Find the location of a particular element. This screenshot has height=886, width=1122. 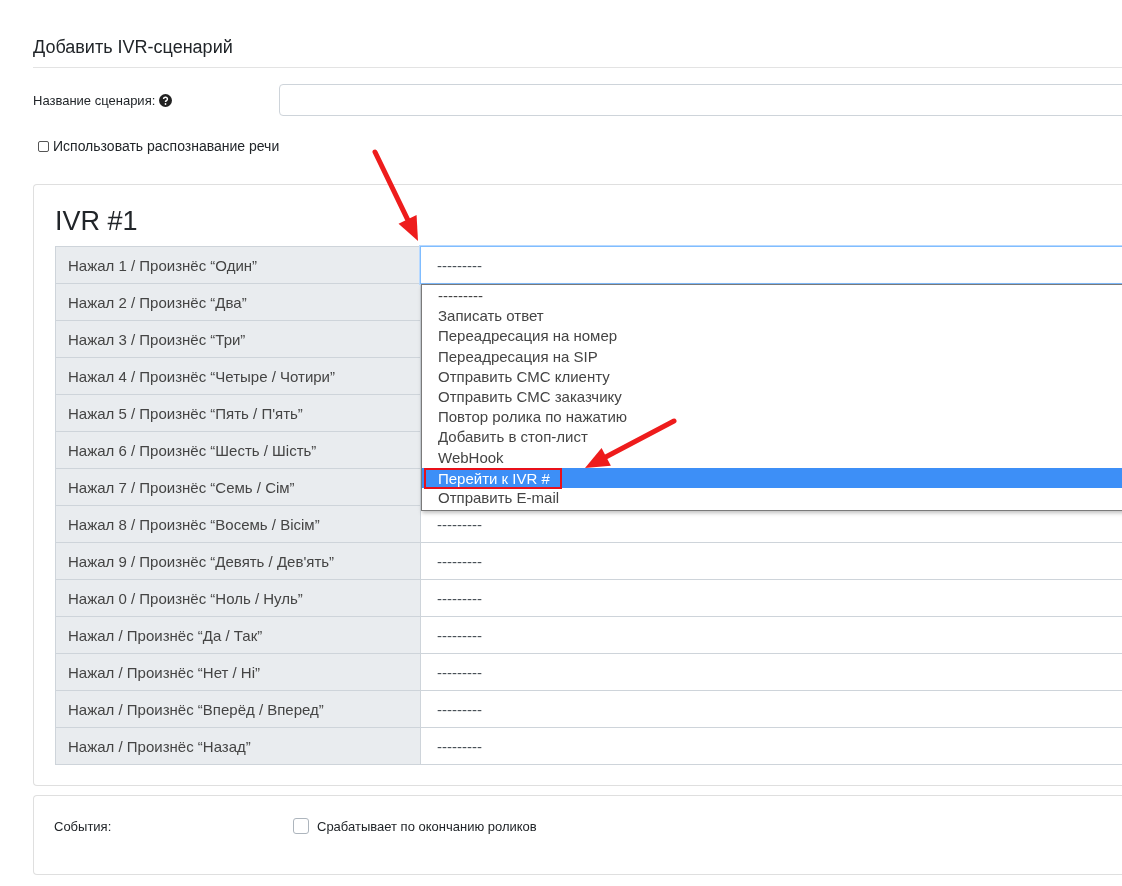

name-input is located at coordinates (700, 100).